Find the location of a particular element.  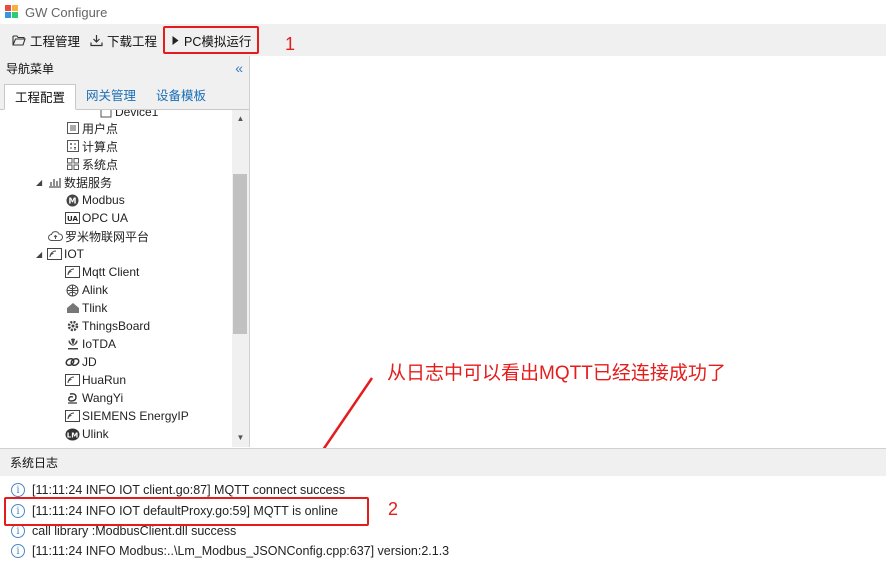

nav-header: 导航菜单 « is located at coordinates (124, 68).